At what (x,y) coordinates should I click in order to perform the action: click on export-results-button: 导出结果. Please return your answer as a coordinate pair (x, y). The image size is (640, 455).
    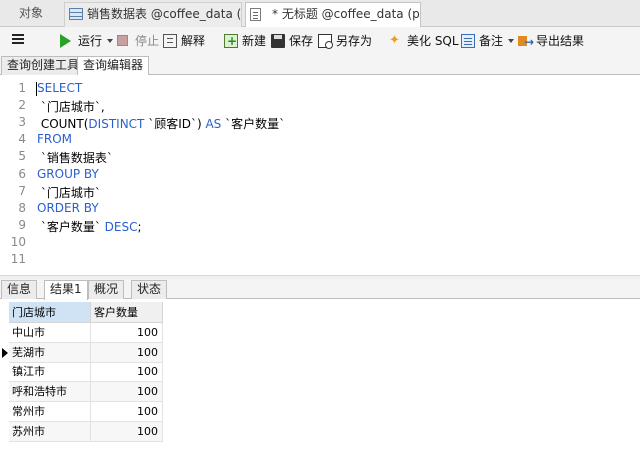
    Looking at the image, I should click on (551, 41).